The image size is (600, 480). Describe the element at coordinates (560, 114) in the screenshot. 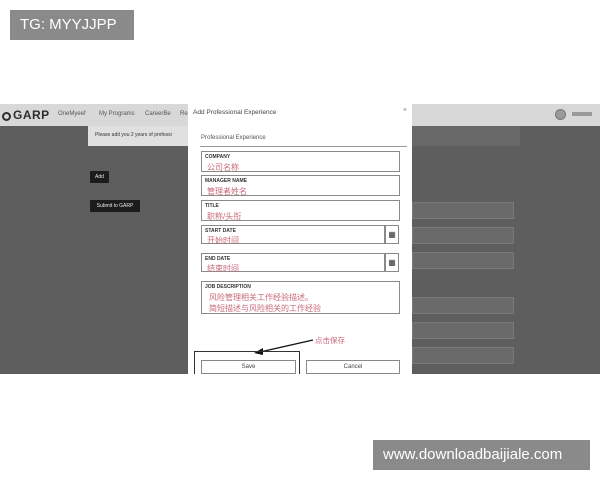

I see `avatar` at that location.